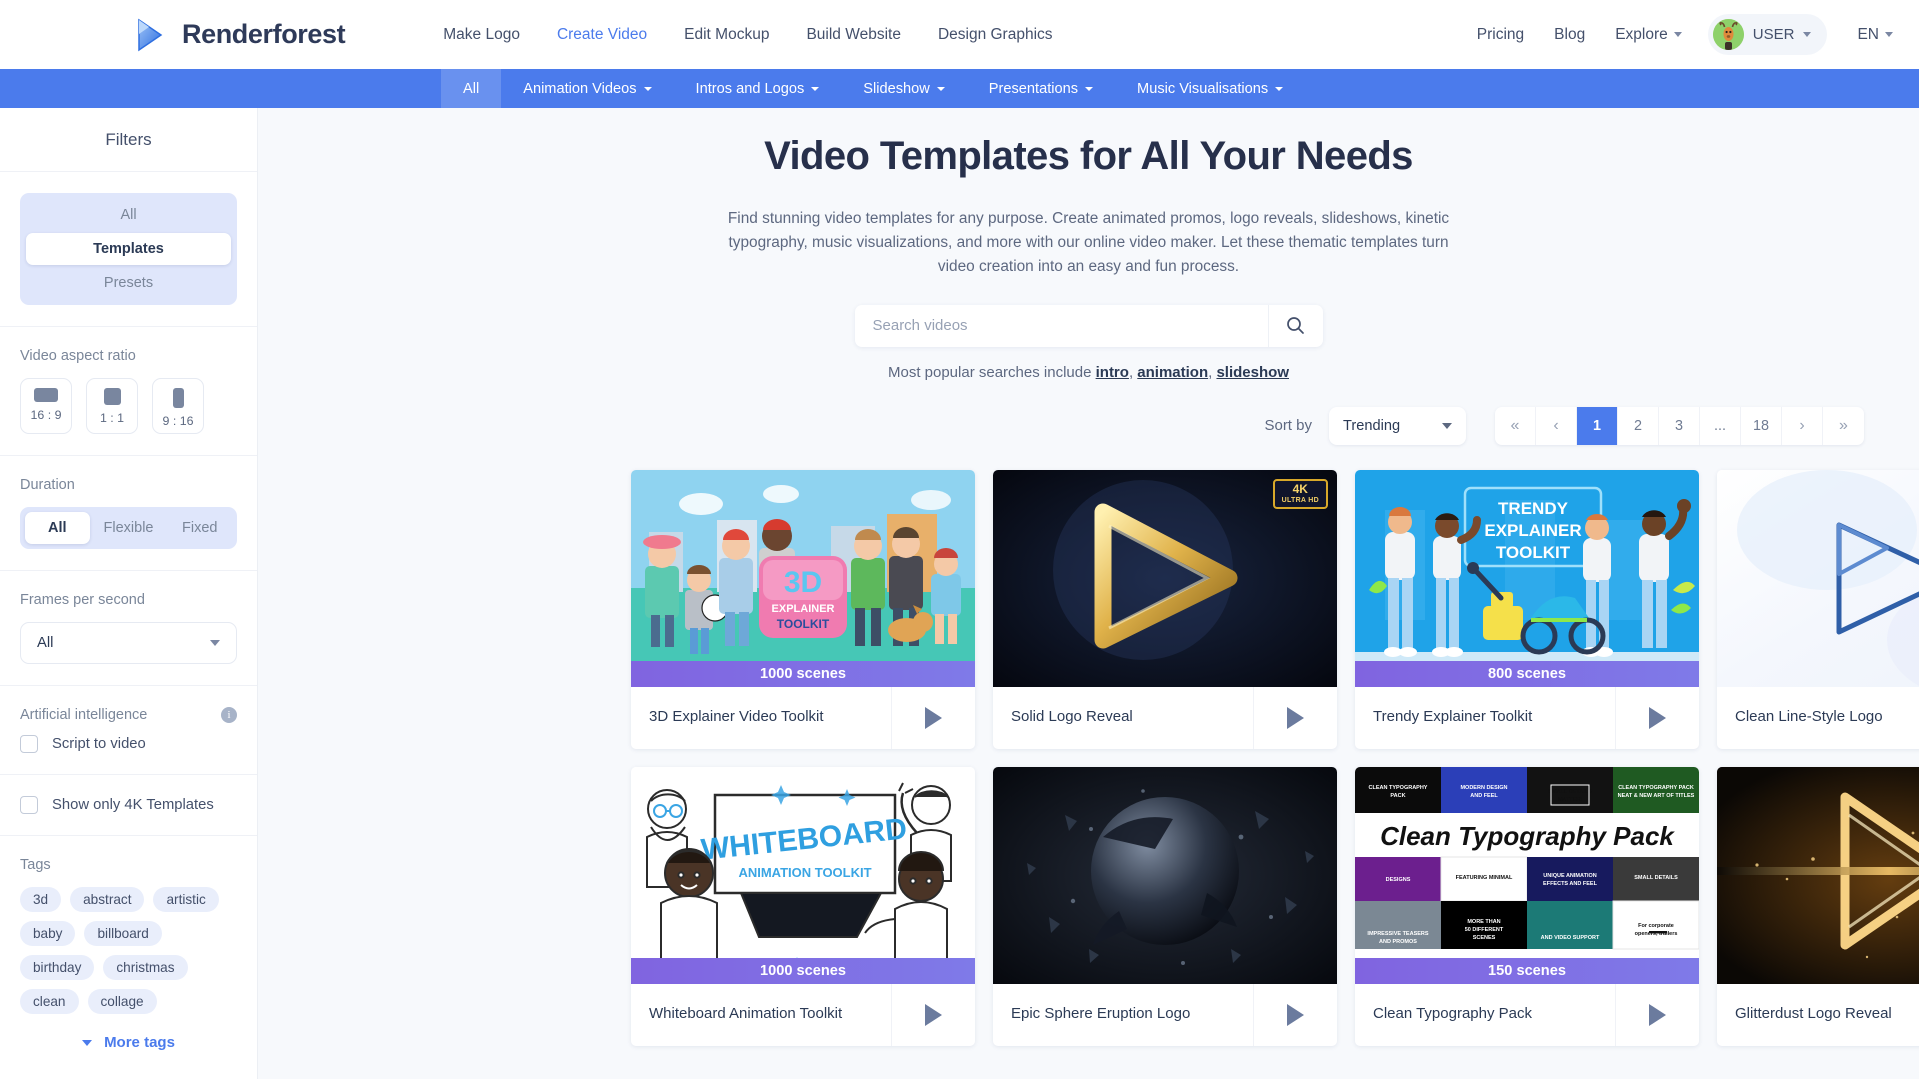 Image resolution: width=1919 pixels, height=1079 pixels. I want to click on page-last: », so click(1843, 426).